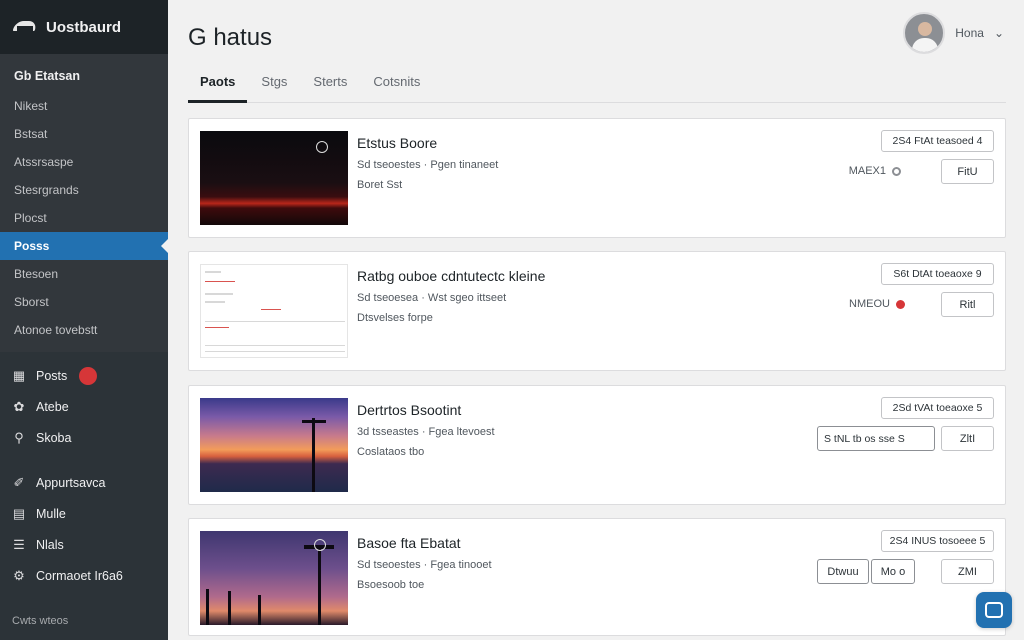 The height and width of the screenshot is (640, 1024). What do you see at coordinates (843, 571) in the screenshot?
I see `post-secondary-button: Dtwuu` at bounding box center [843, 571].